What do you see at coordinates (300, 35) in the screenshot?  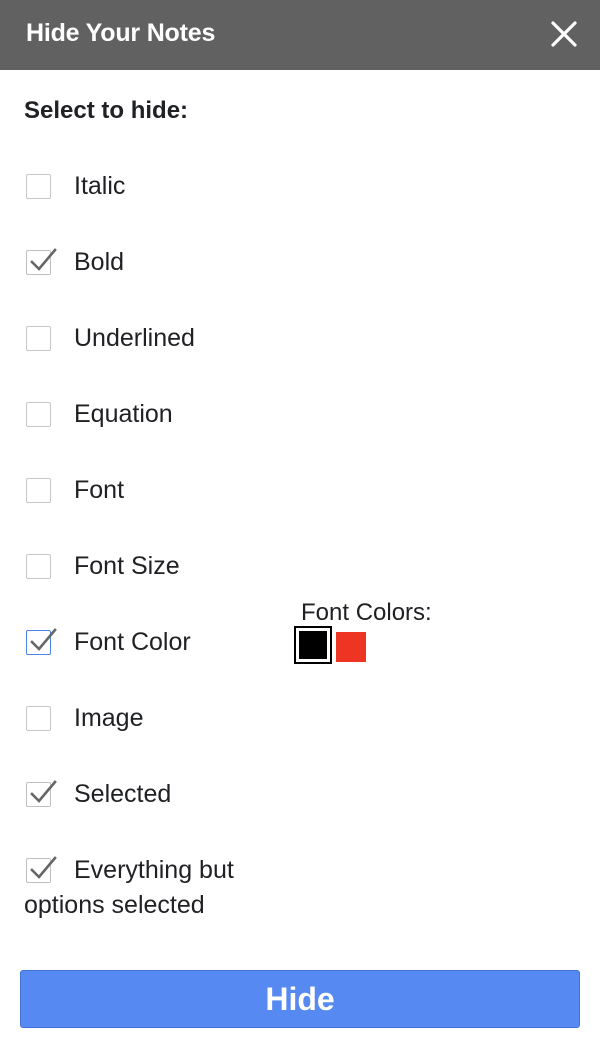 I see `dialog-titlebar: Hide Your Notes` at bounding box center [300, 35].